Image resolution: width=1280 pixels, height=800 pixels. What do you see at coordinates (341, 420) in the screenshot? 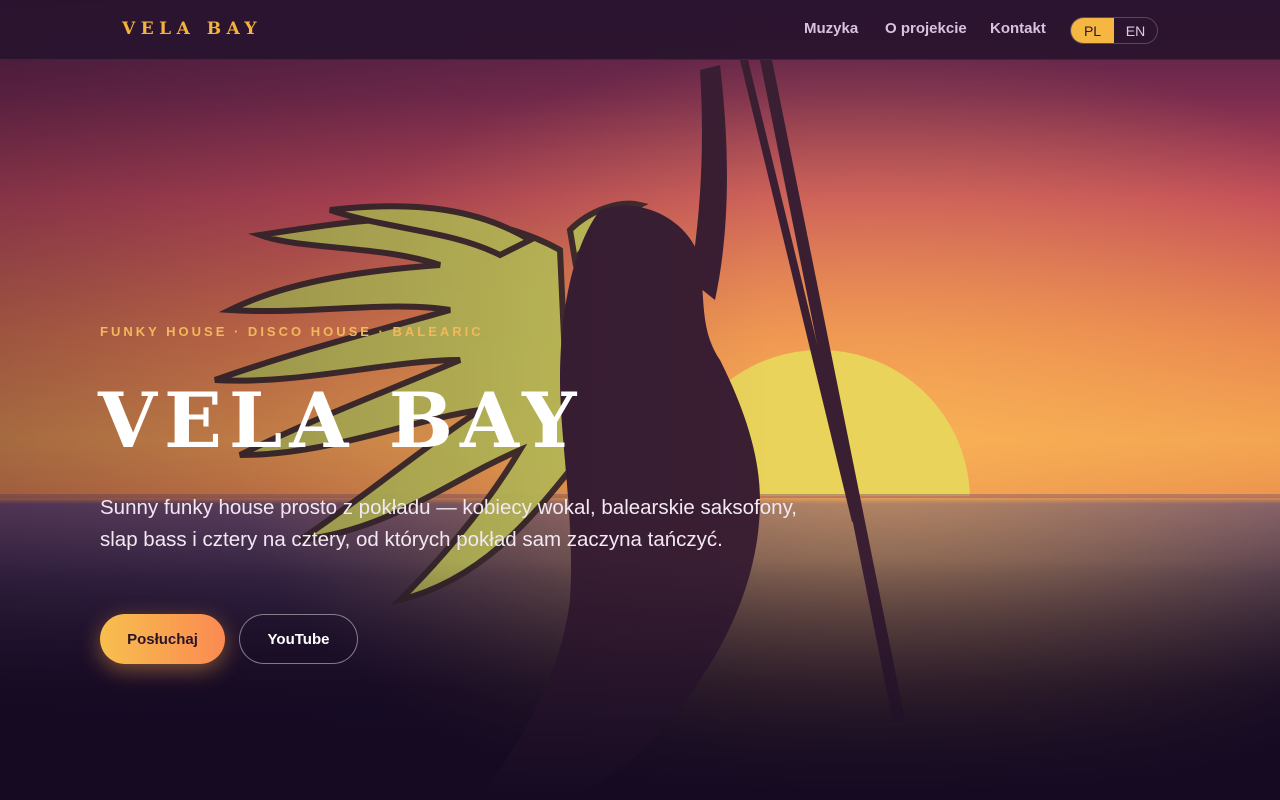
I see `hero-title: VELA BAY` at bounding box center [341, 420].